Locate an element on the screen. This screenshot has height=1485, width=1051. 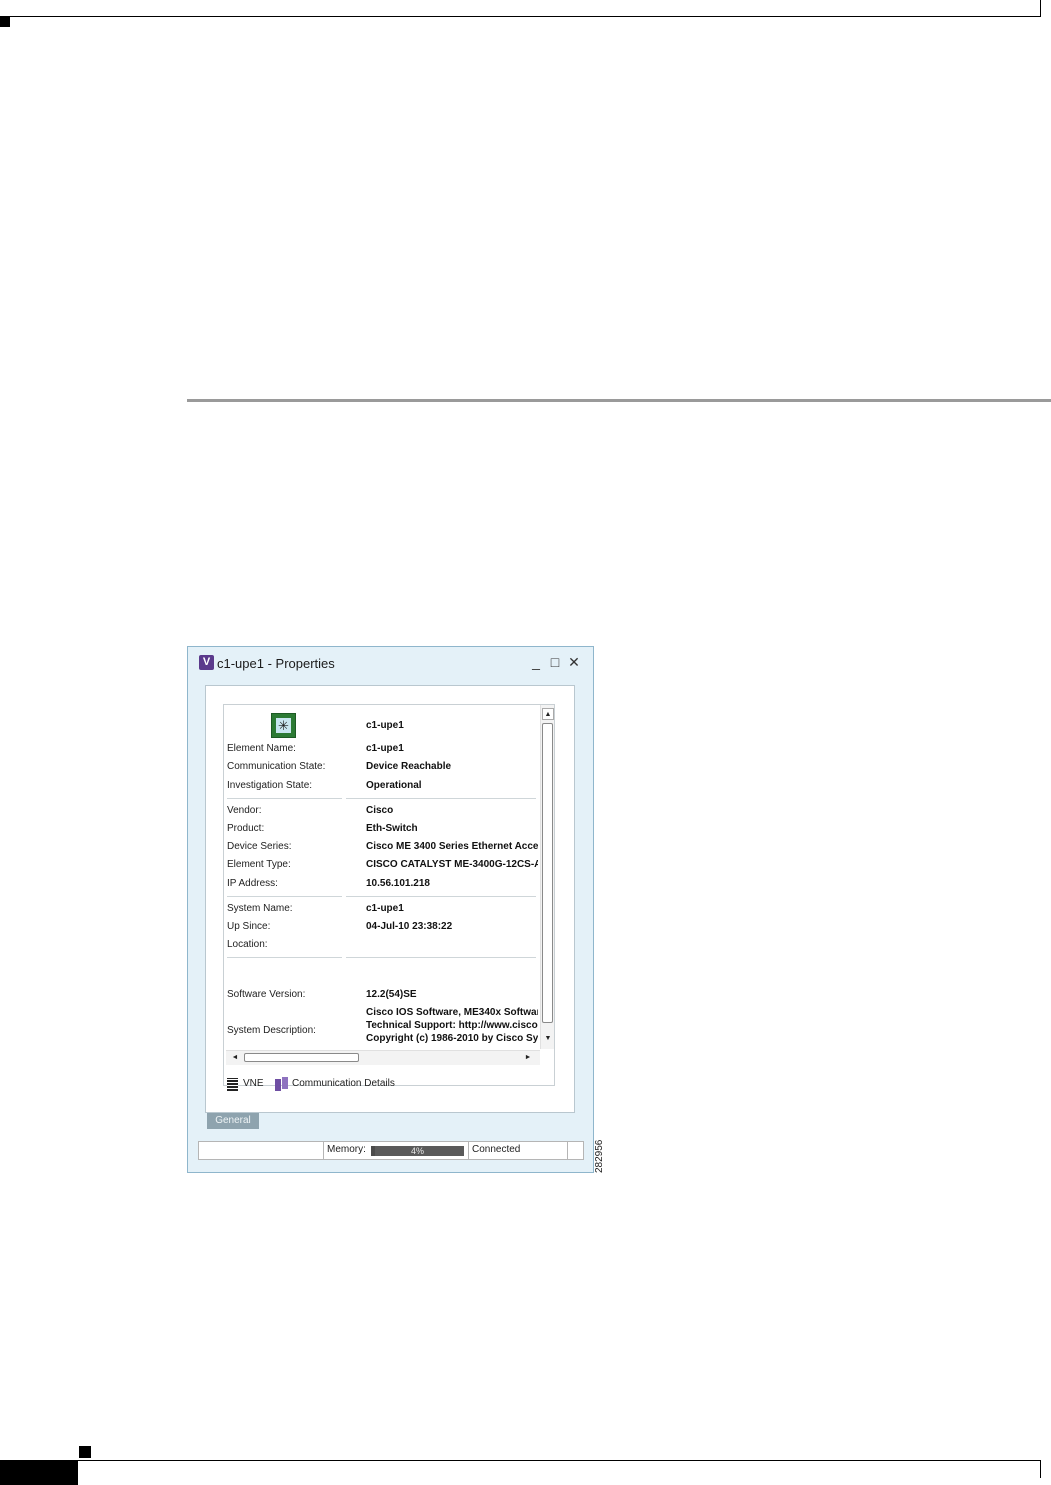
communication-details-icon is located at coordinates (281, 1084).